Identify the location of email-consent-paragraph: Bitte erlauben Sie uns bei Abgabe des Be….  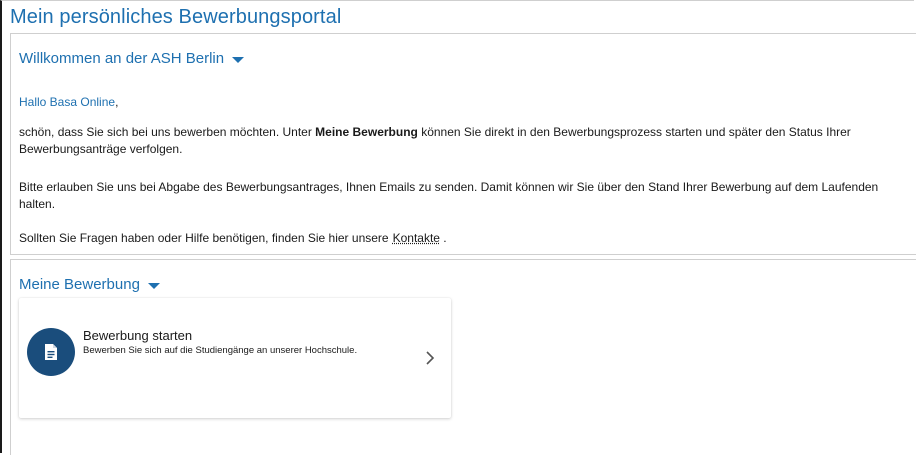
(449, 195).